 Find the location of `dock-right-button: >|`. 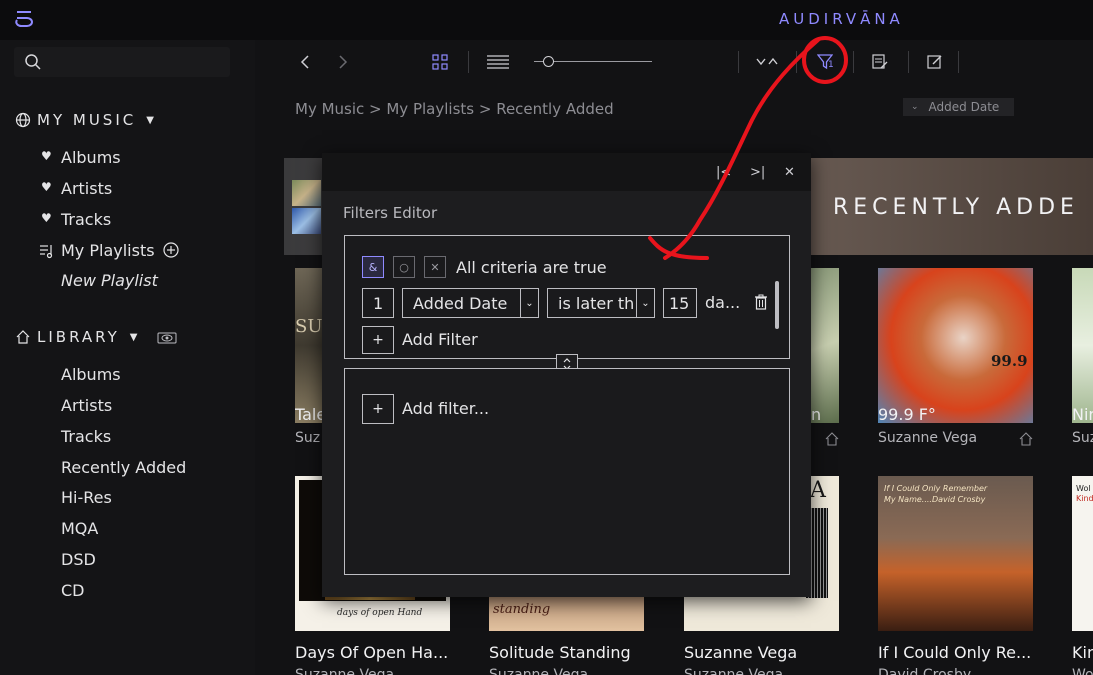

dock-right-button: >| is located at coordinates (757, 172).